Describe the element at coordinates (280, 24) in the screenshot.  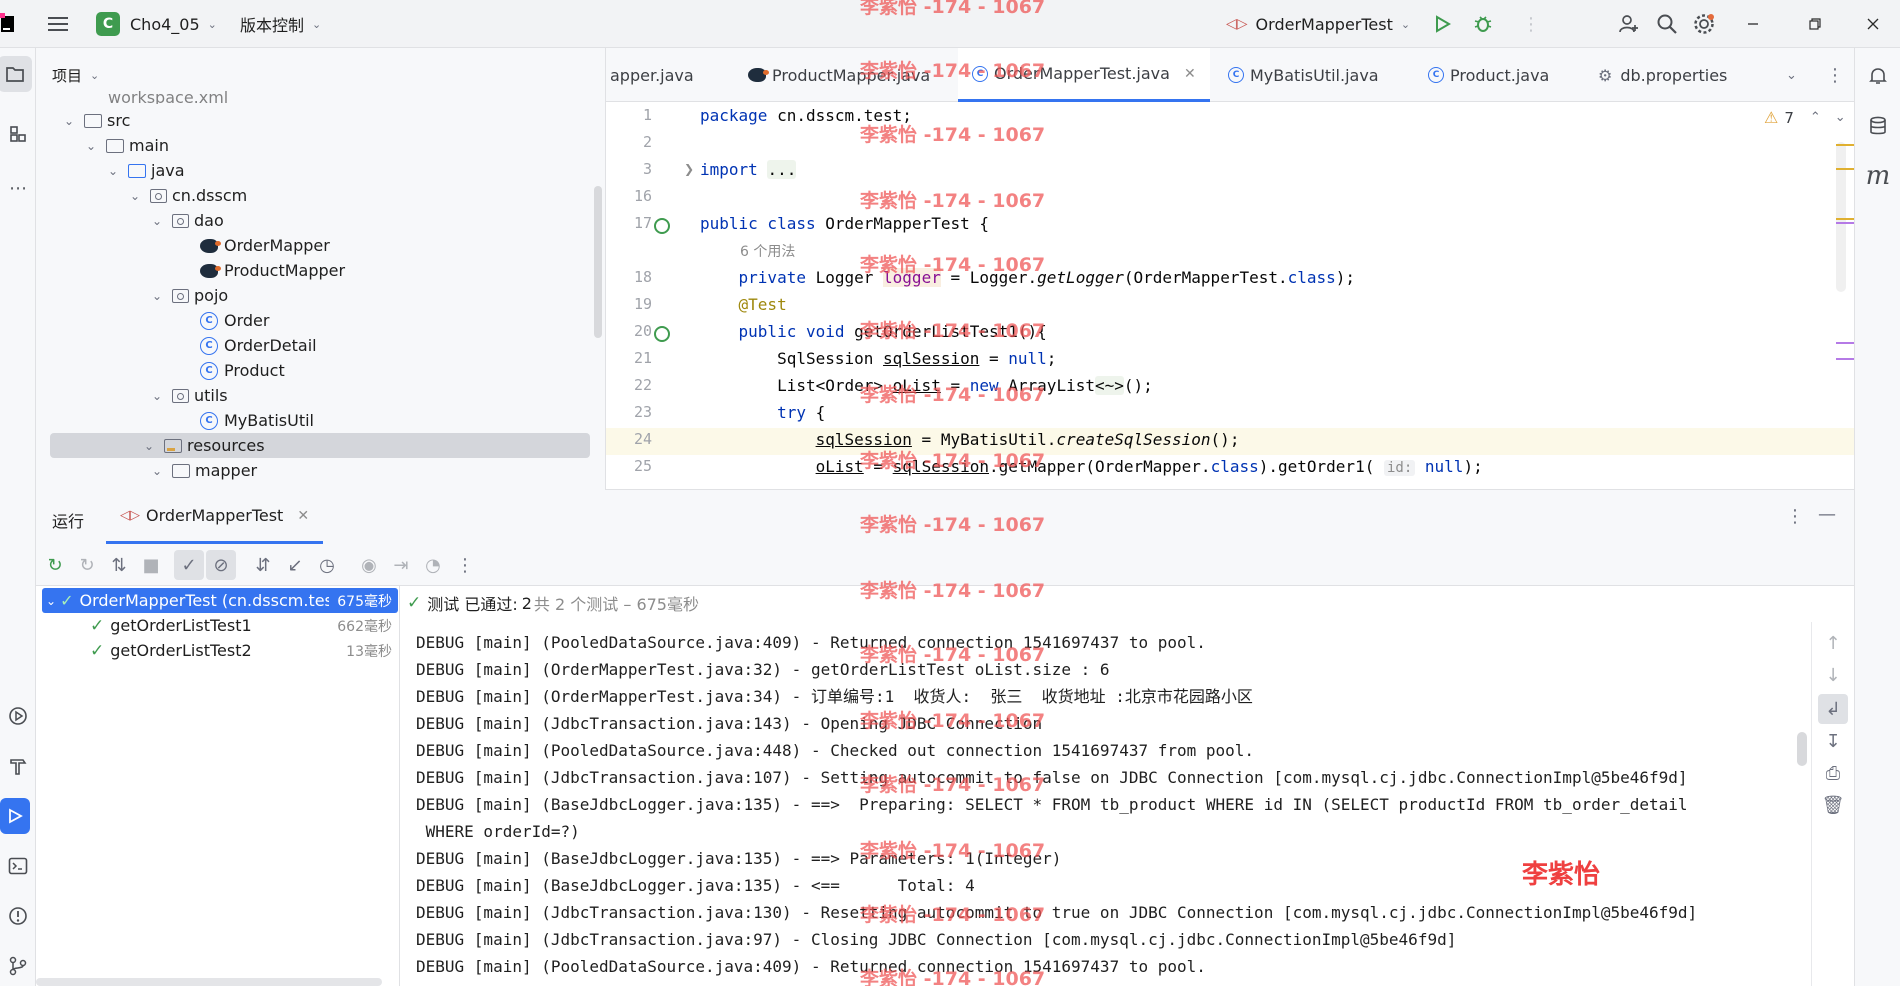
I see `vcs-menu: 版本控制 ⌄` at that location.